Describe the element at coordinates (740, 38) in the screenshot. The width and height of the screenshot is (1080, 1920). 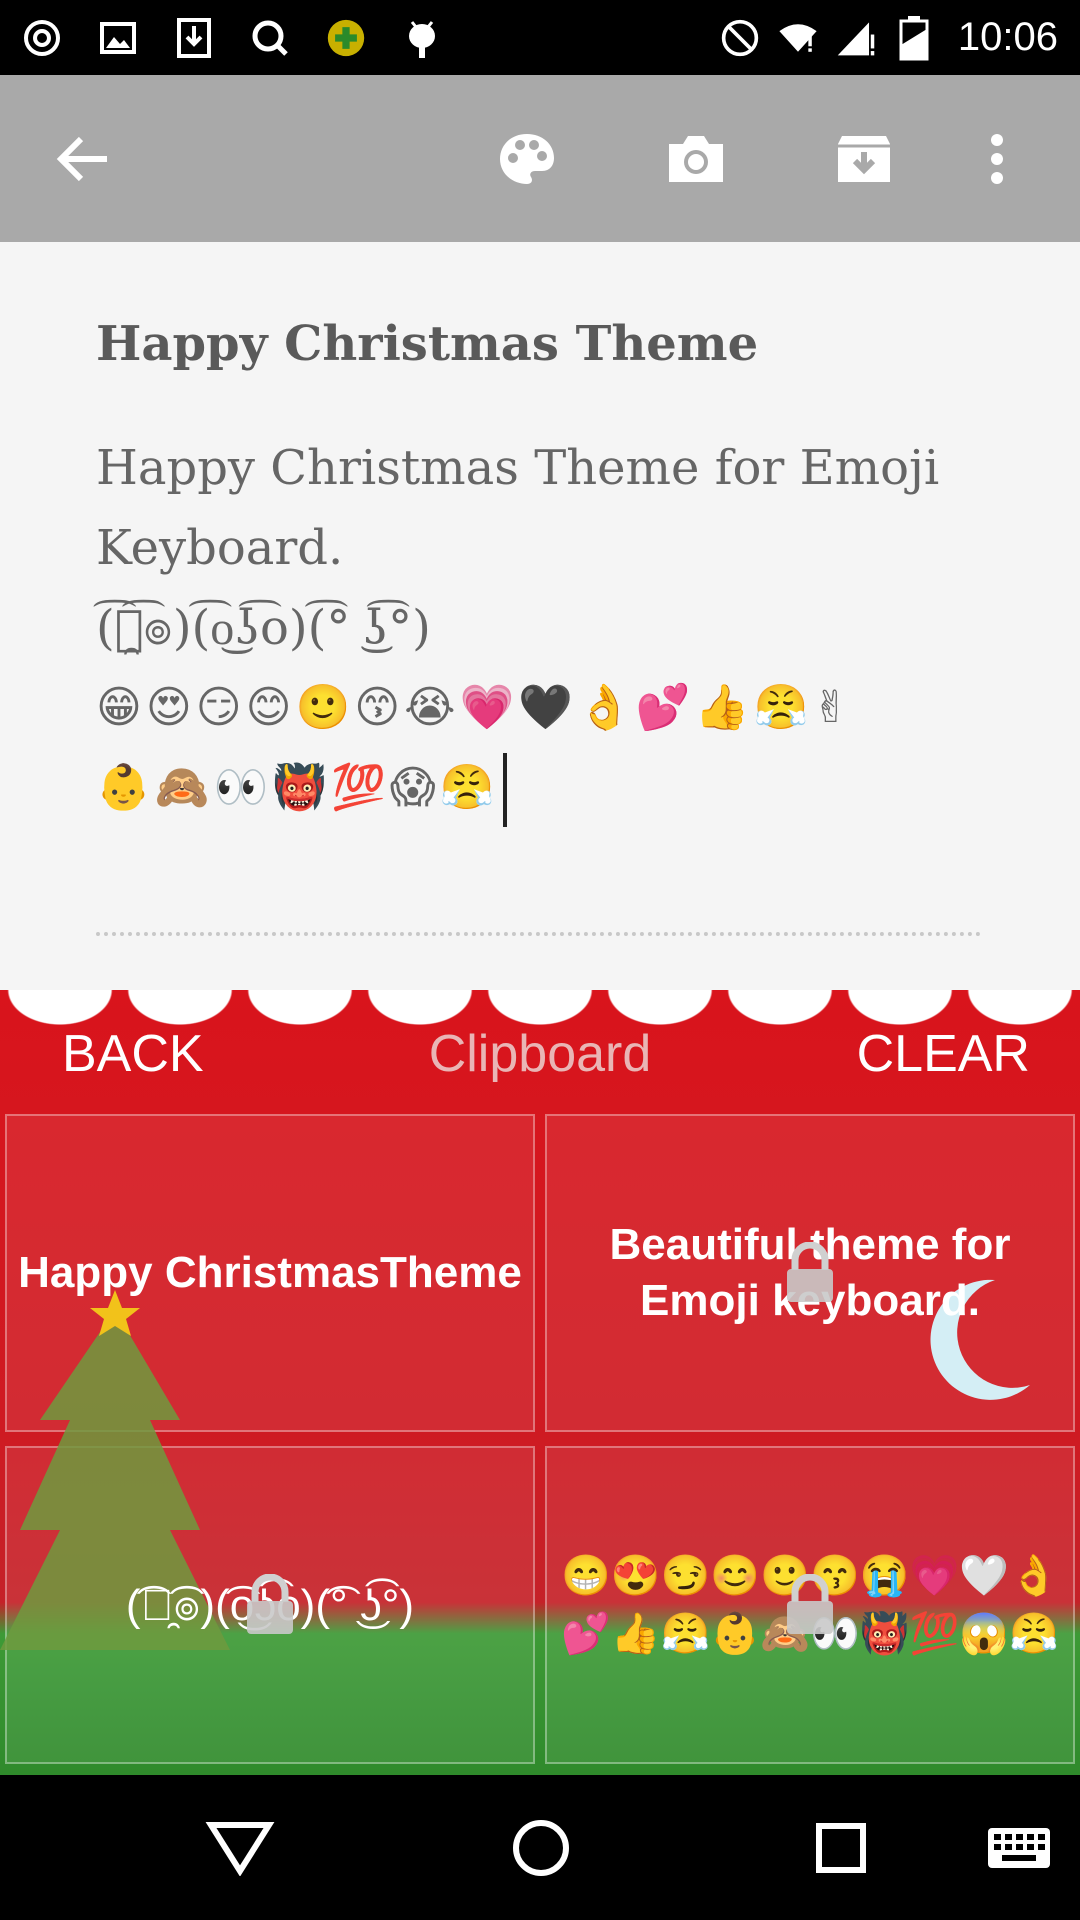
I see `do-not-disturb-icon` at that location.